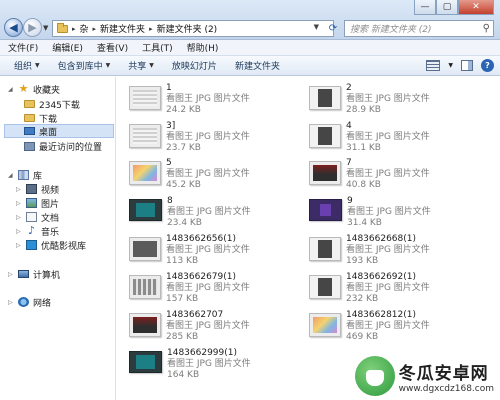  I want to click on nav-item-2345-downloads: 2345下载, so click(52, 104).